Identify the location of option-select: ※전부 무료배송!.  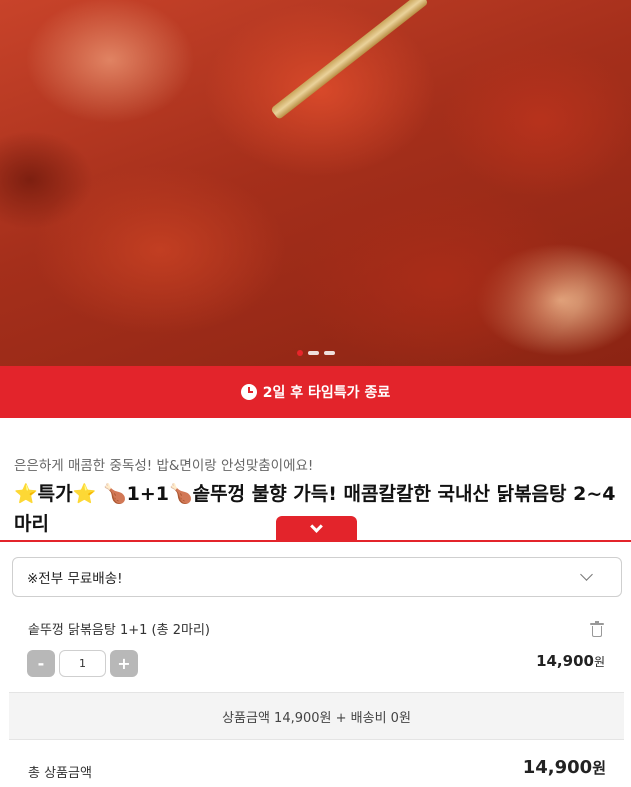
(317, 577).